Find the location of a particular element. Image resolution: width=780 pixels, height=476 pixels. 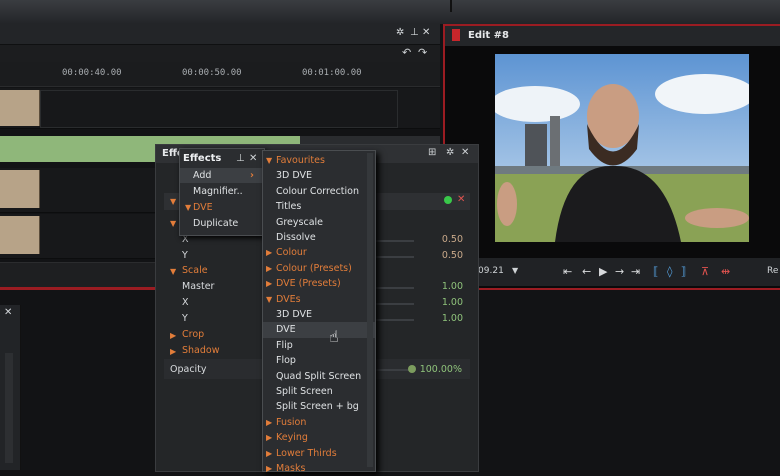

extract-icon: ⇹ is located at coordinates (725, 271).